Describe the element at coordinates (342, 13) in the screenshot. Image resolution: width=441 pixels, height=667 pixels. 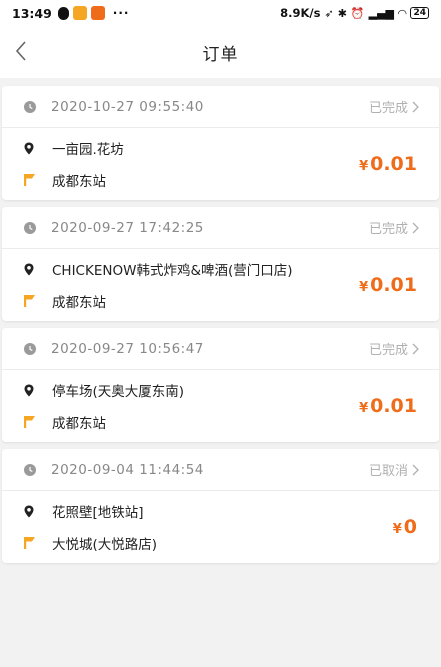
I see `bluetooth-icon: ✱` at that location.